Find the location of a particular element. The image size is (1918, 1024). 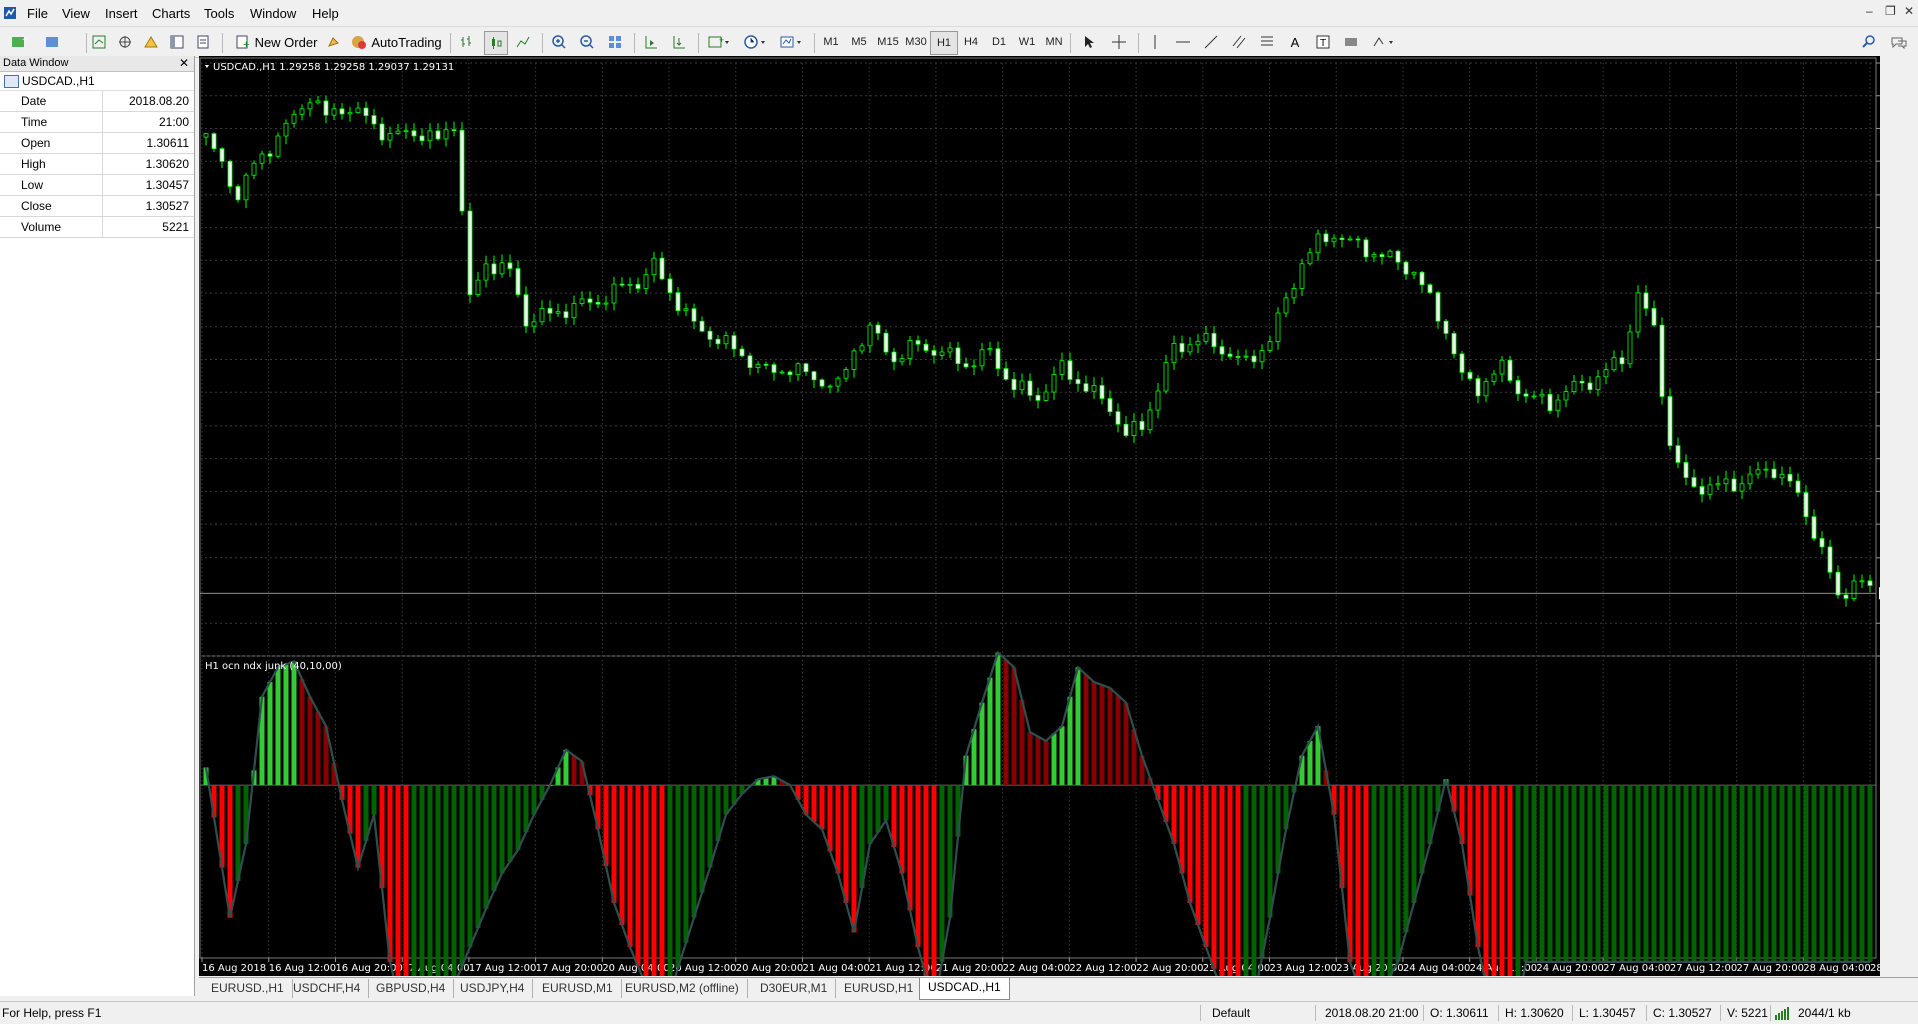

new-order-icon: + is located at coordinates (243, 42).